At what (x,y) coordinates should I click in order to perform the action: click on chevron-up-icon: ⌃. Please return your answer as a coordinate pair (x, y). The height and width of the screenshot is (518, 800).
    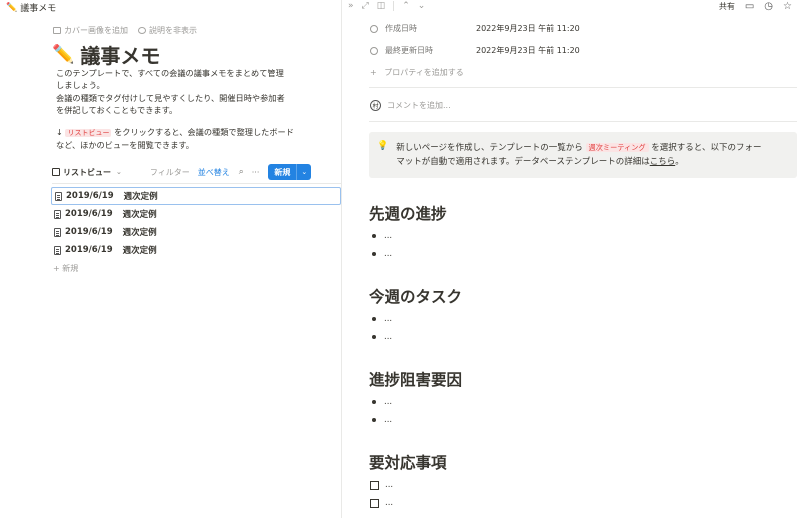
    Looking at the image, I should click on (406, 6).